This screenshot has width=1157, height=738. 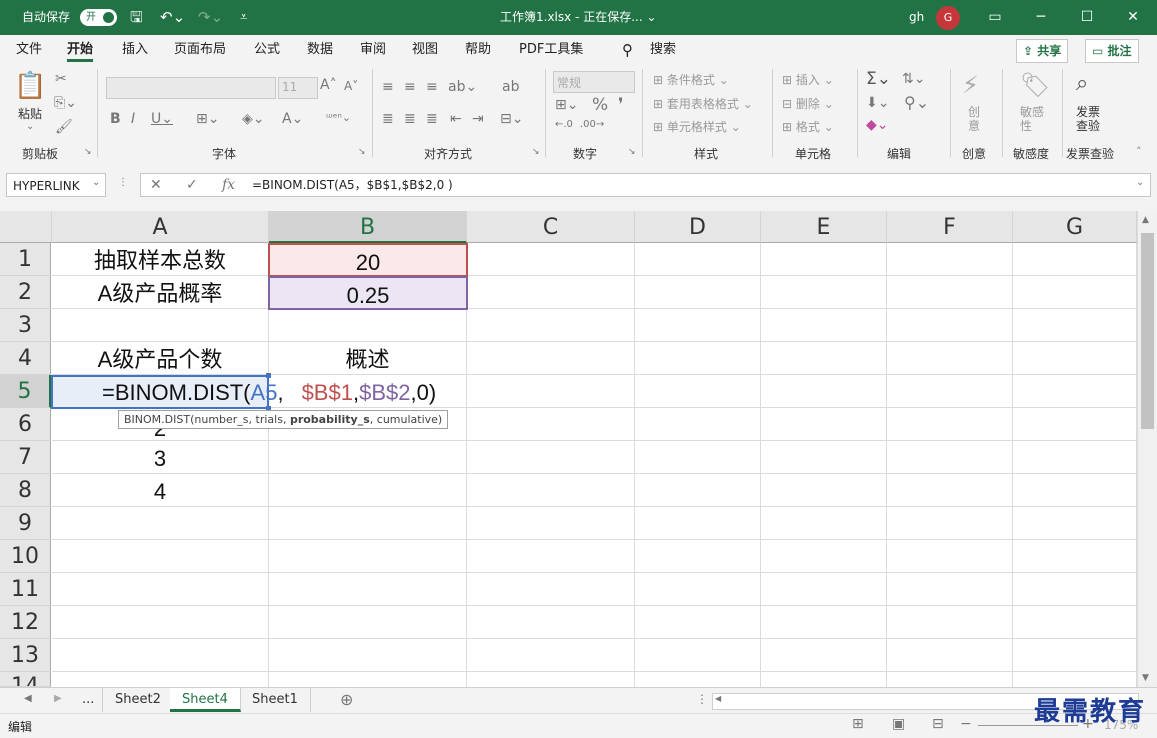 I want to click on row-header: 6, so click(x=25, y=424).